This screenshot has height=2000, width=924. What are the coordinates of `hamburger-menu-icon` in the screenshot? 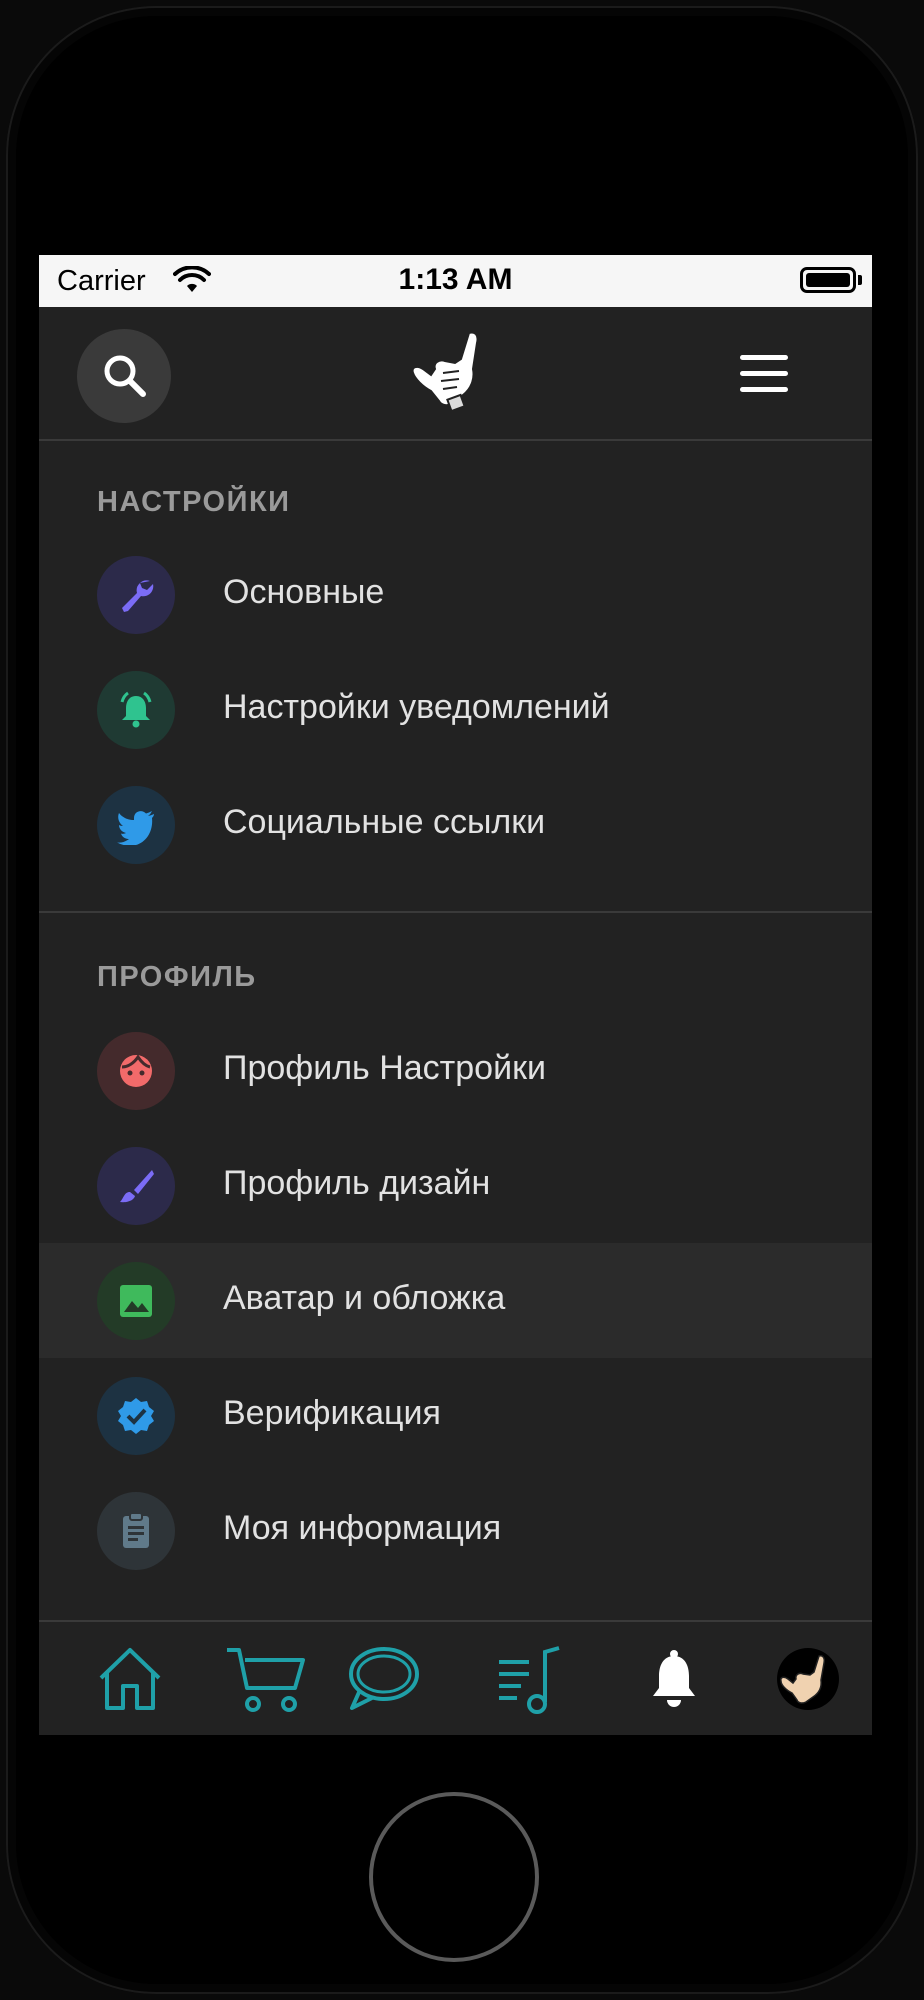 It's located at (764, 357).